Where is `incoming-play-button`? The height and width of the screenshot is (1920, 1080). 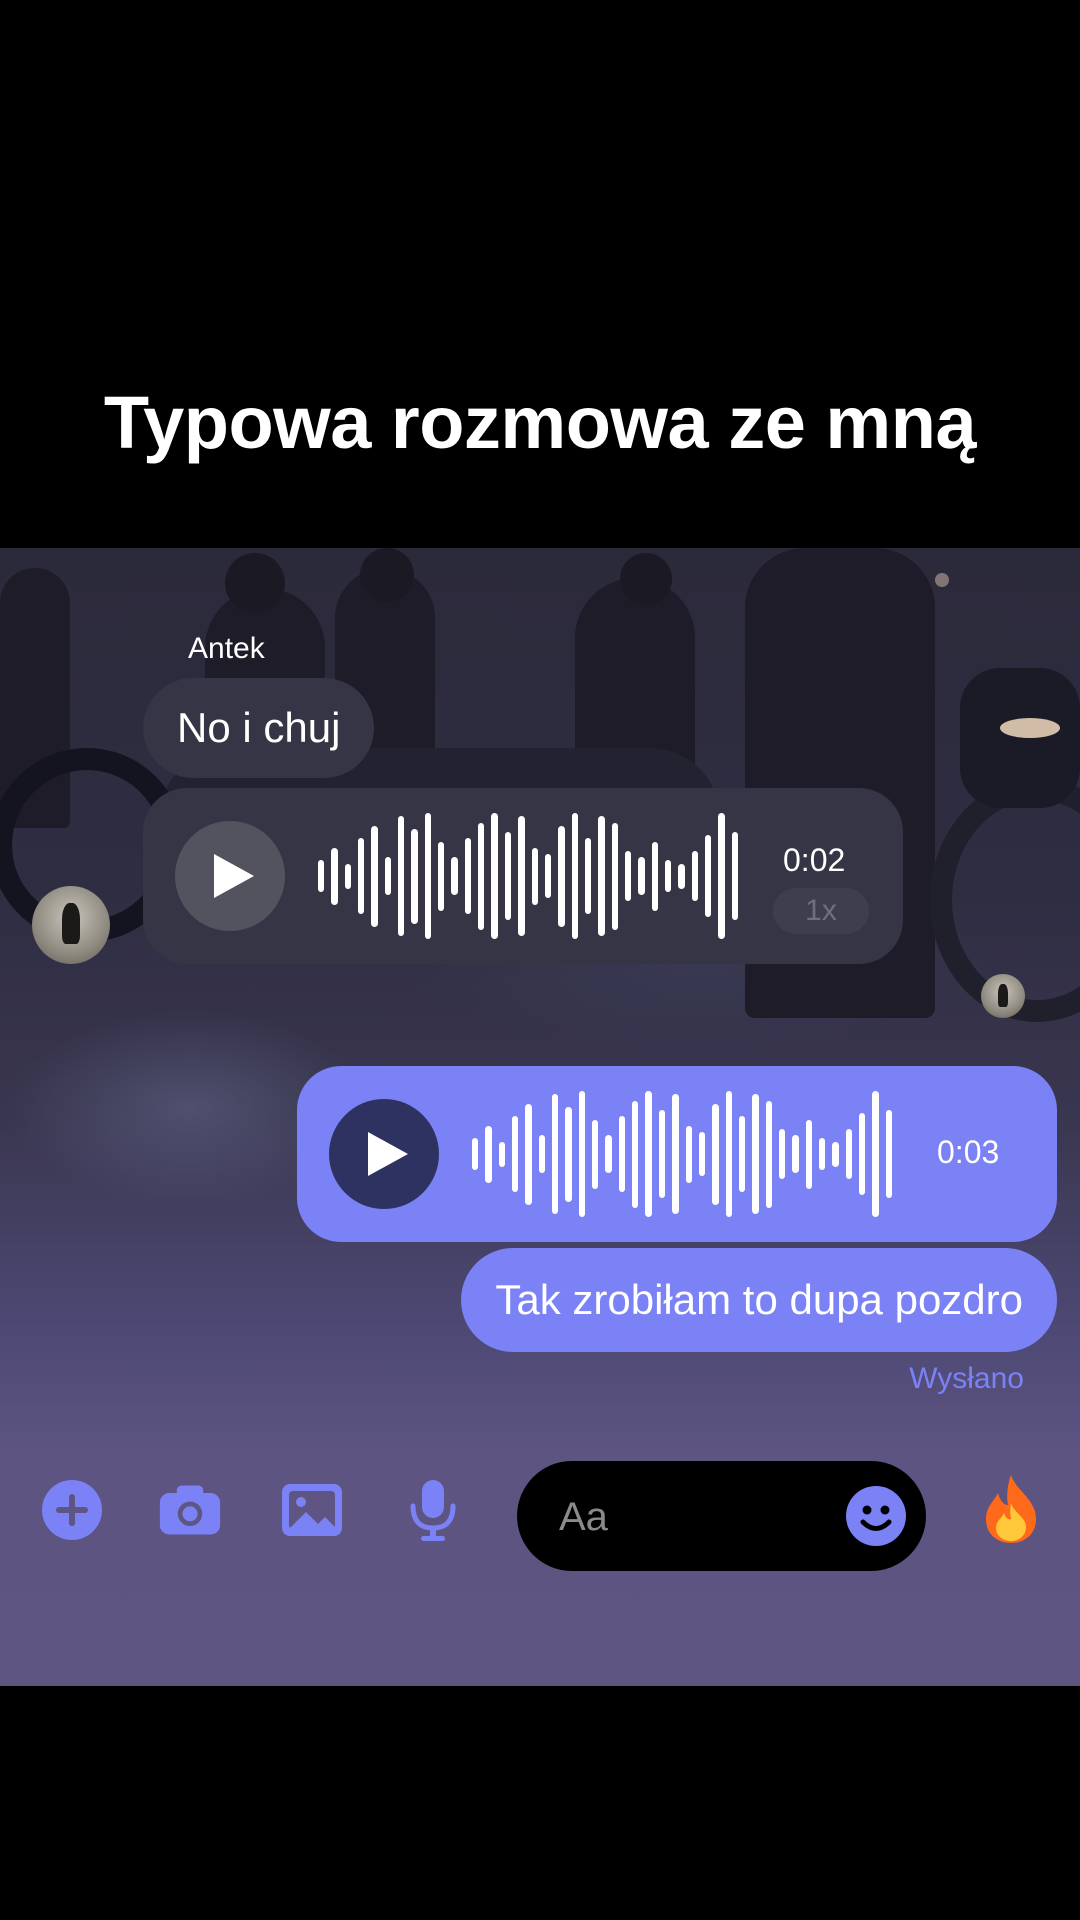 incoming-play-button is located at coordinates (230, 876).